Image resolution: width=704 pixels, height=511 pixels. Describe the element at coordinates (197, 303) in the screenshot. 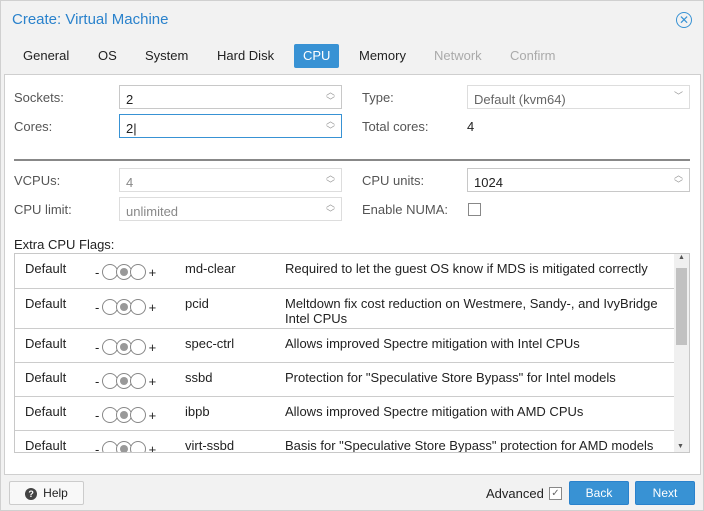

I see `flag-name: pcid` at that location.